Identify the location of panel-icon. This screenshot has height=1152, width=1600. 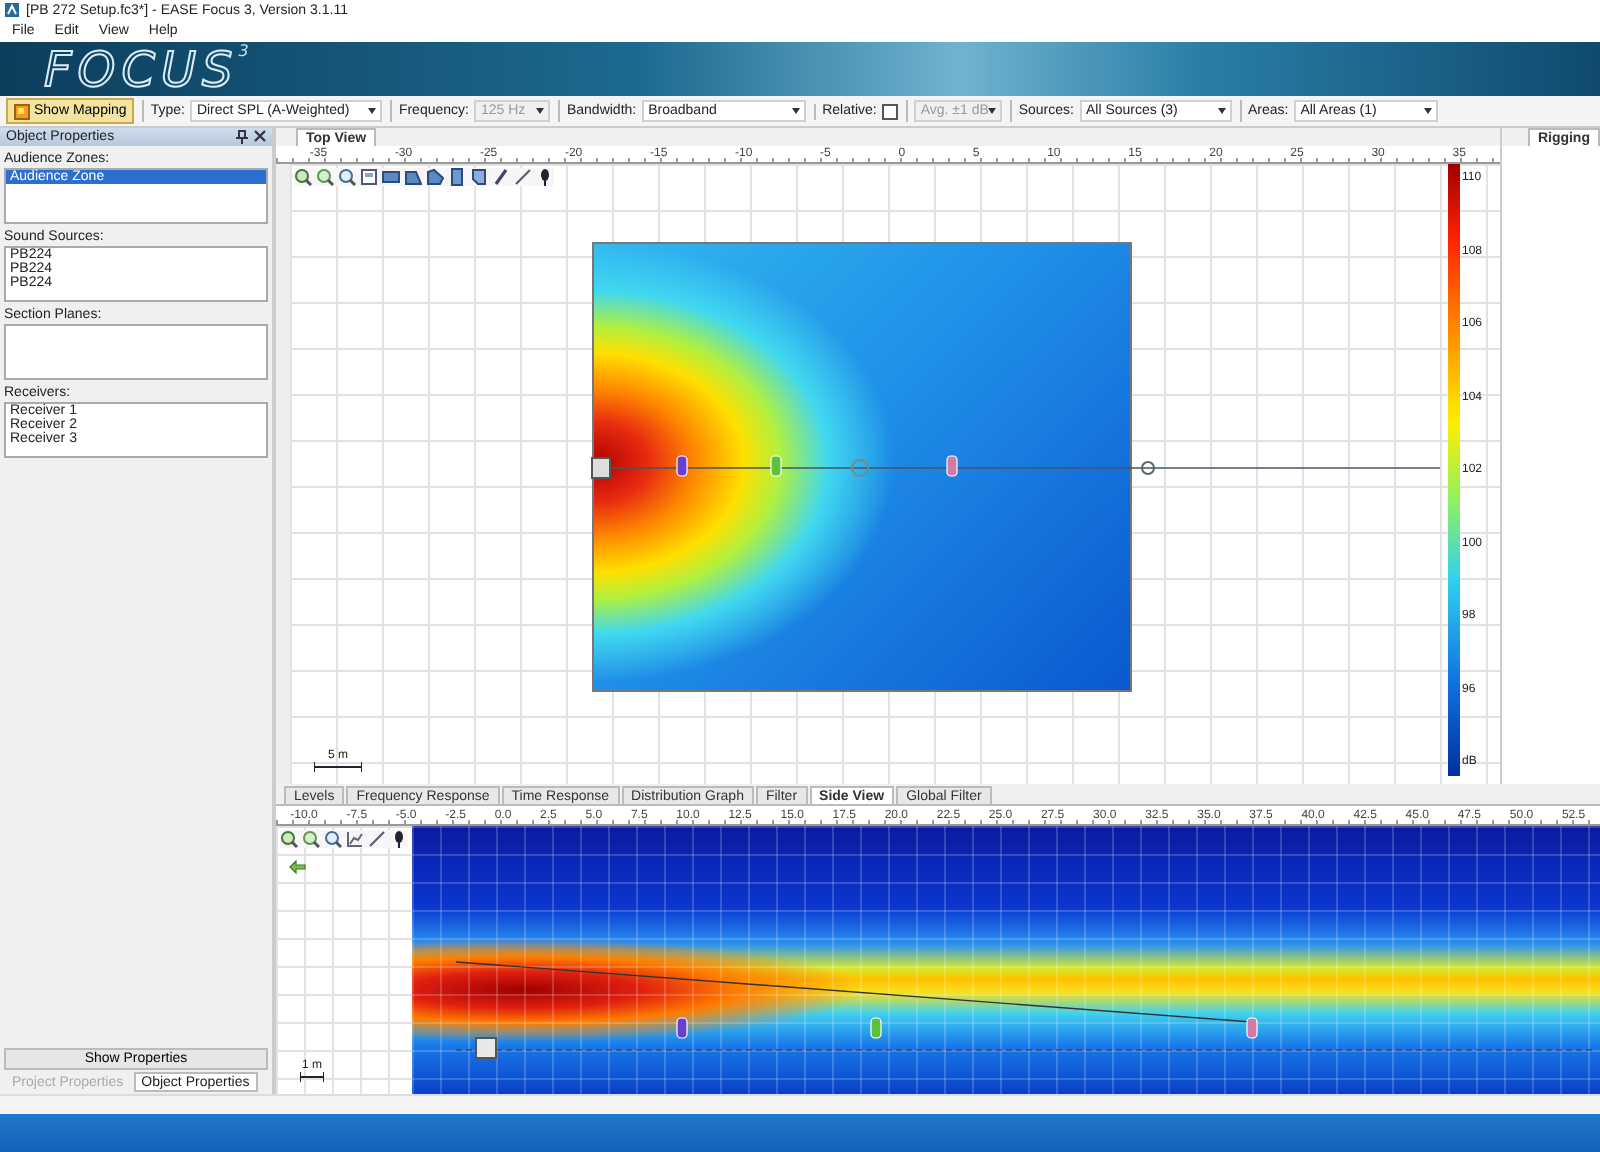
(457, 177).